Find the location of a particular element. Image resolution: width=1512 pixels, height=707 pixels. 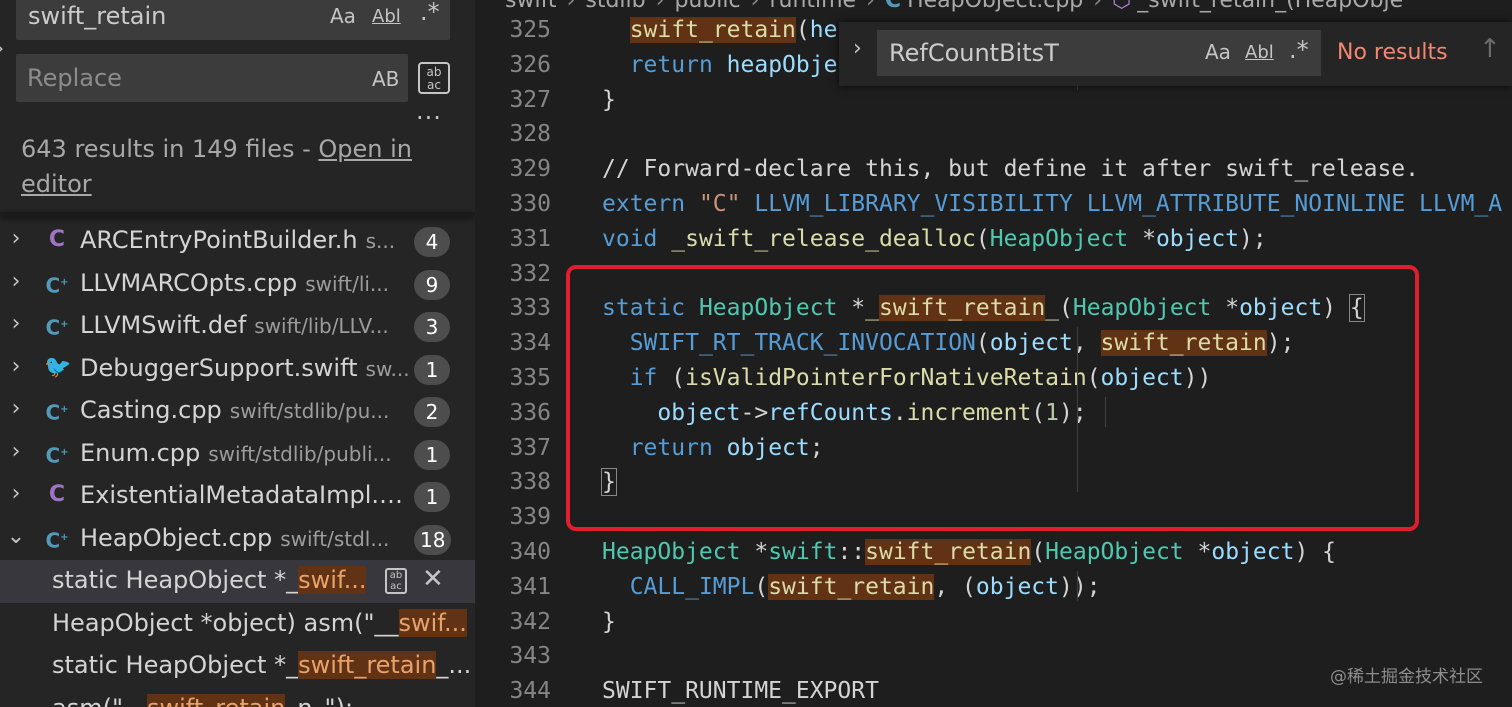

match-result-row: static HeapObject *_swif... ab ac ✕ is located at coordinates (237, 581).